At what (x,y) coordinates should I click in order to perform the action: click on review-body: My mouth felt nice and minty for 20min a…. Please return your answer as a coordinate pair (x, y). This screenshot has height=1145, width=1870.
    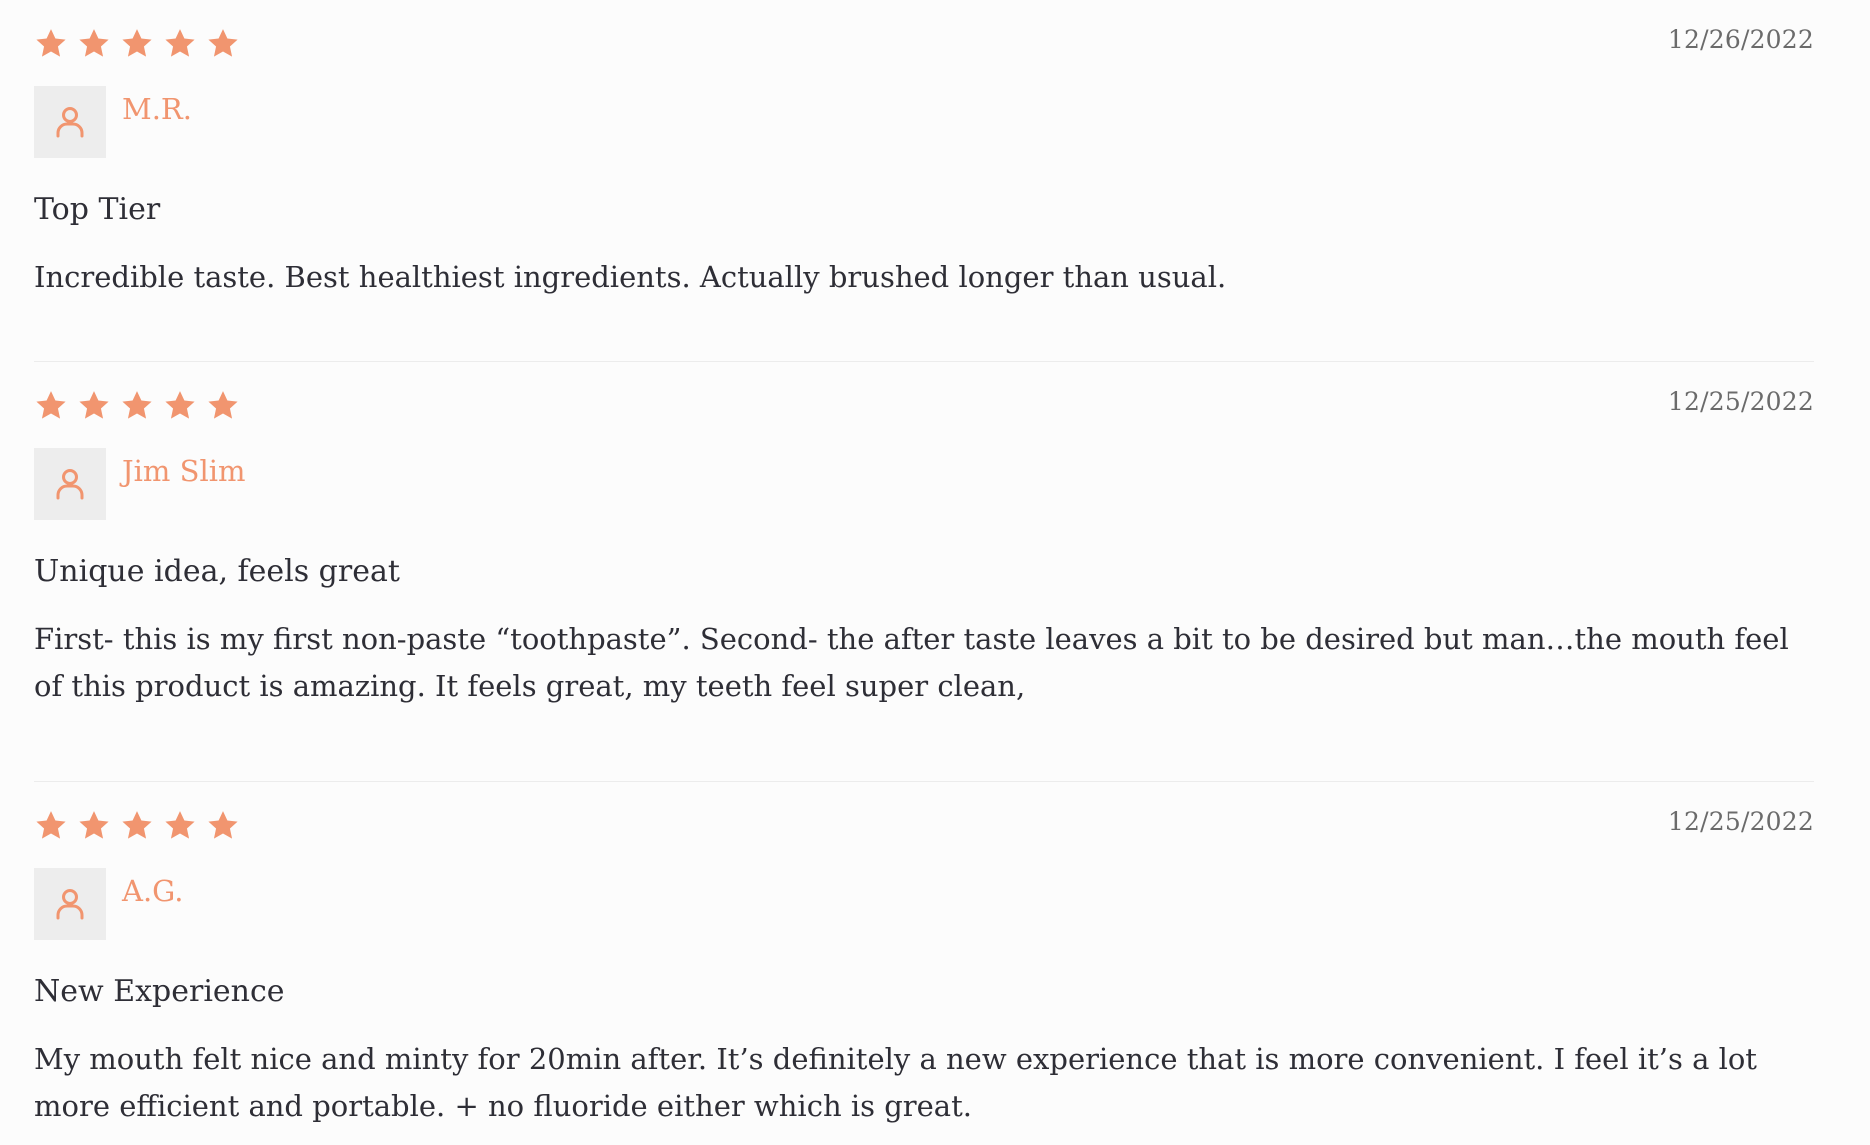
    Looking at the image, I should click on (895, 1082).